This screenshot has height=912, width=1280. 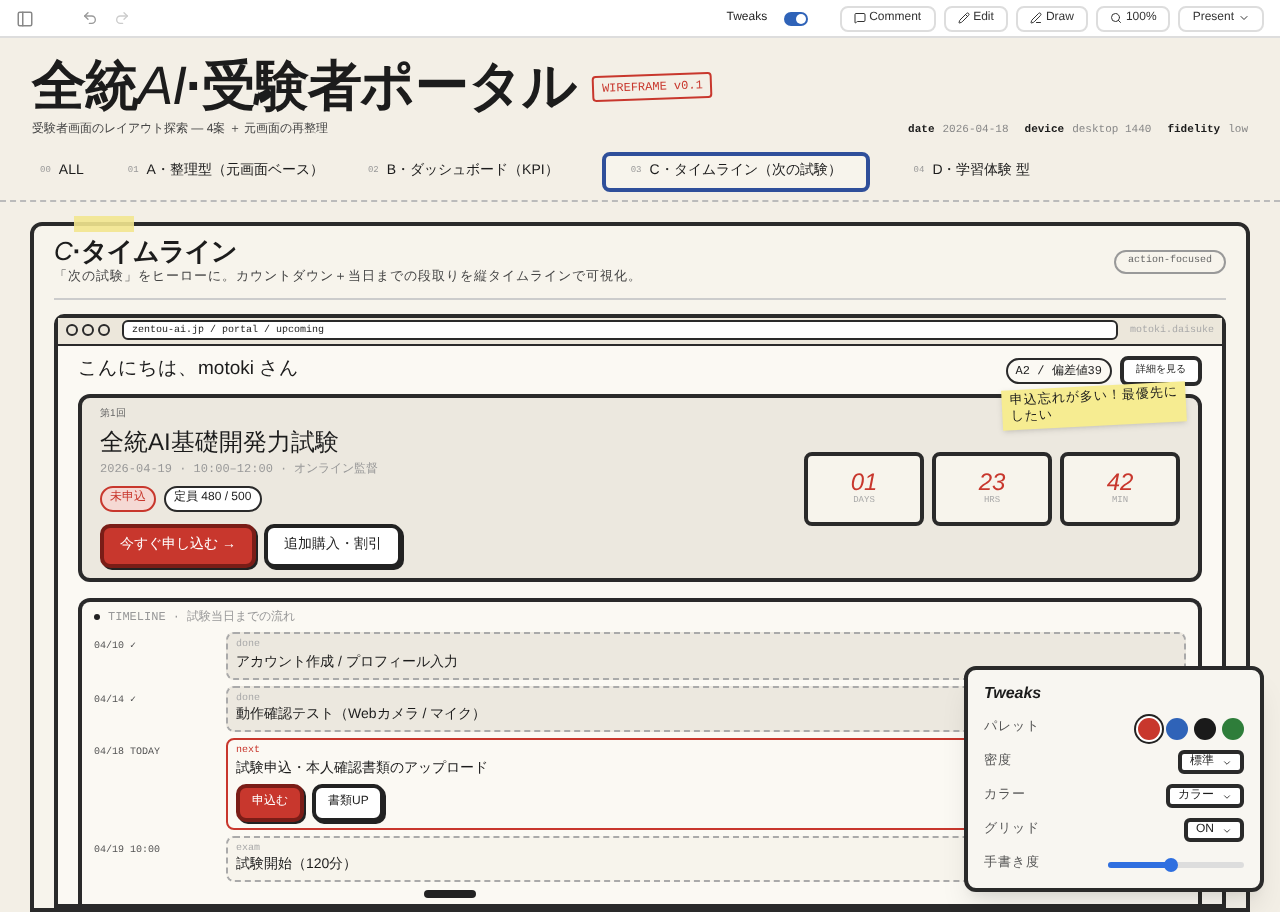 I want to click on search-icon, so click(x=1115, y=18).